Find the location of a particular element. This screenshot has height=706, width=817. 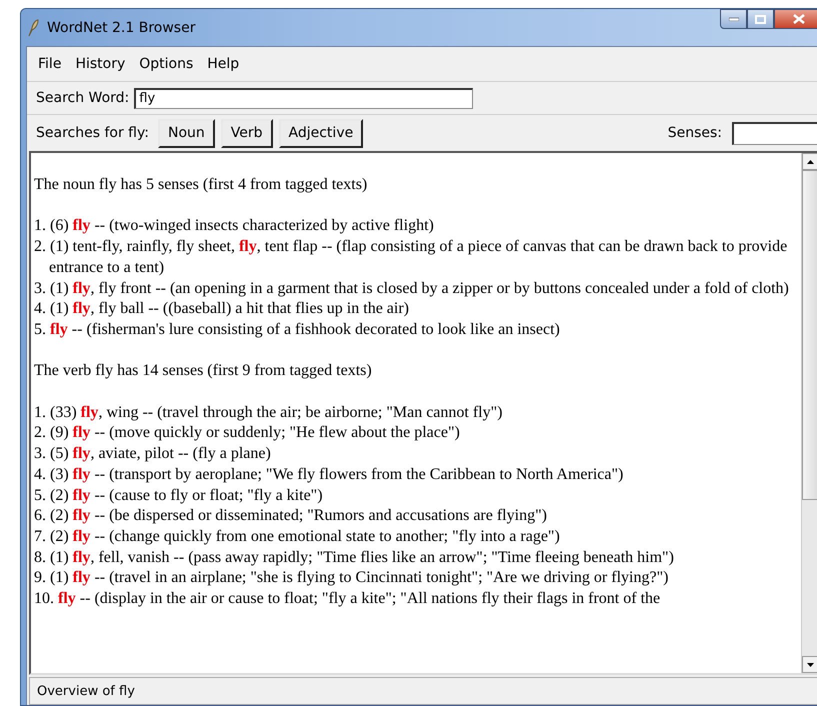

sense-entry: 4. (1) fly, fly ball -- ((baseball) a hit that flies up in the air) is located at coordinates (222, 309).